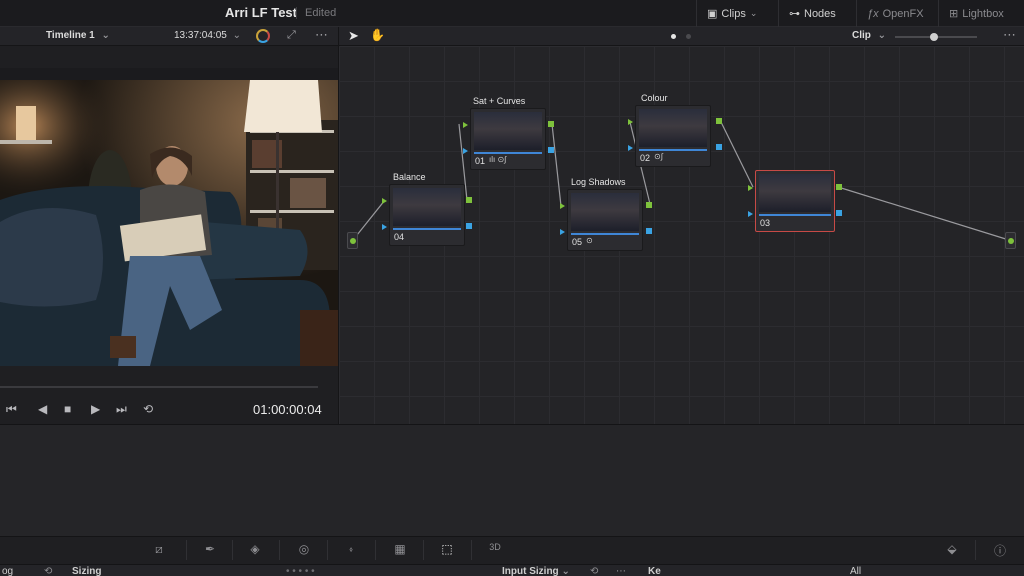  I want to click on node-name-balance: Balance, so click(409, 177).